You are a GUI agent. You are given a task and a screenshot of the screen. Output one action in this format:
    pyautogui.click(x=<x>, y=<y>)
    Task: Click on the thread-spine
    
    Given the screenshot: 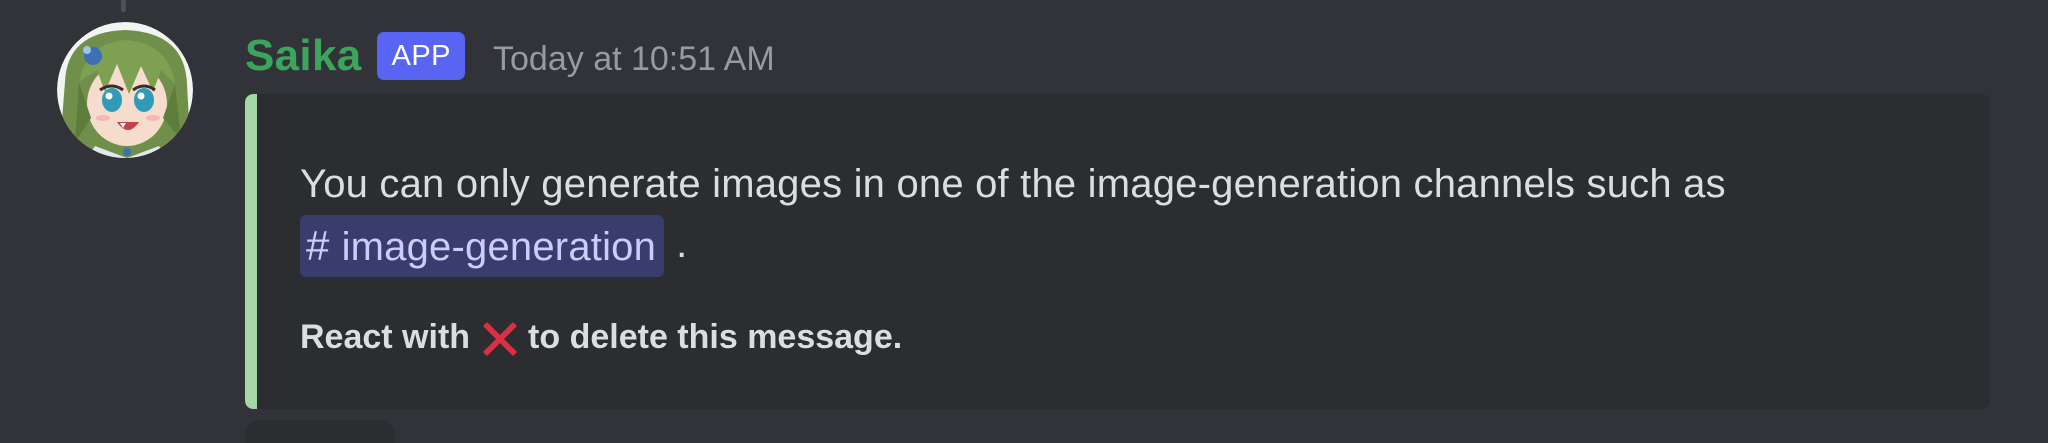 What is the action you would take?
    pyautogui.click(x=123, y=6)
    